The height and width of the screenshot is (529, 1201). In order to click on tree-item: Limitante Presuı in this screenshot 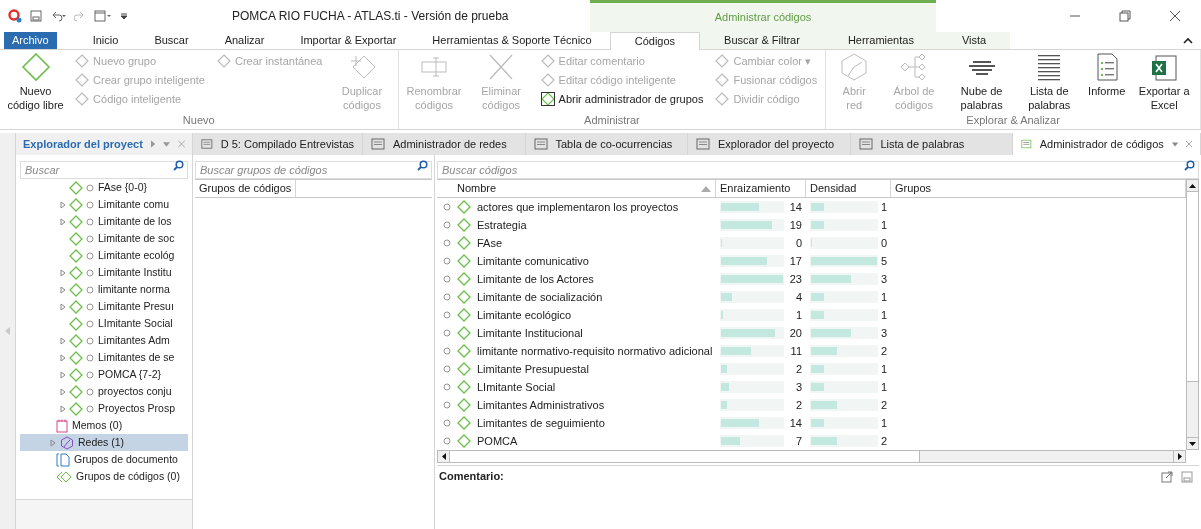, I will do `click(104, 306)`.